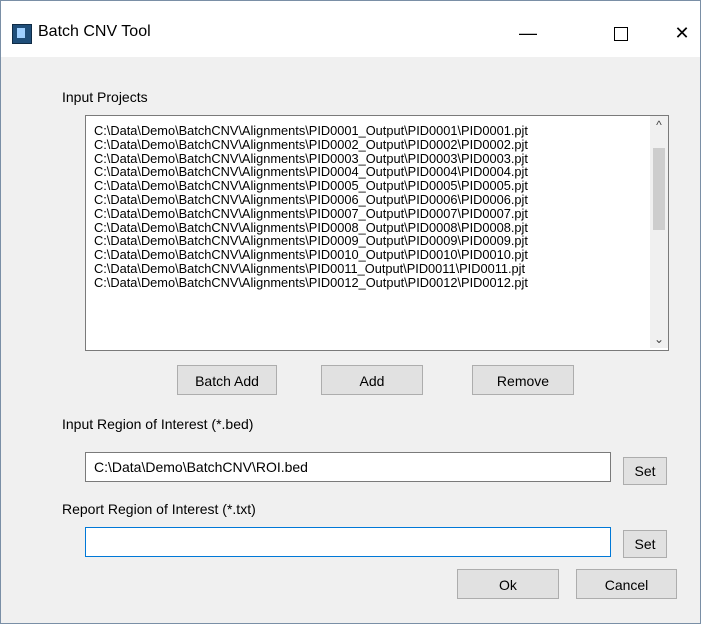 The width and height of the screenshot is (701, 624). What do you see at coordinates (158, 424) in the screenshot?
I see `roi-label: Input Region of Interest (*.bed)` at bounding box center [158, 424].